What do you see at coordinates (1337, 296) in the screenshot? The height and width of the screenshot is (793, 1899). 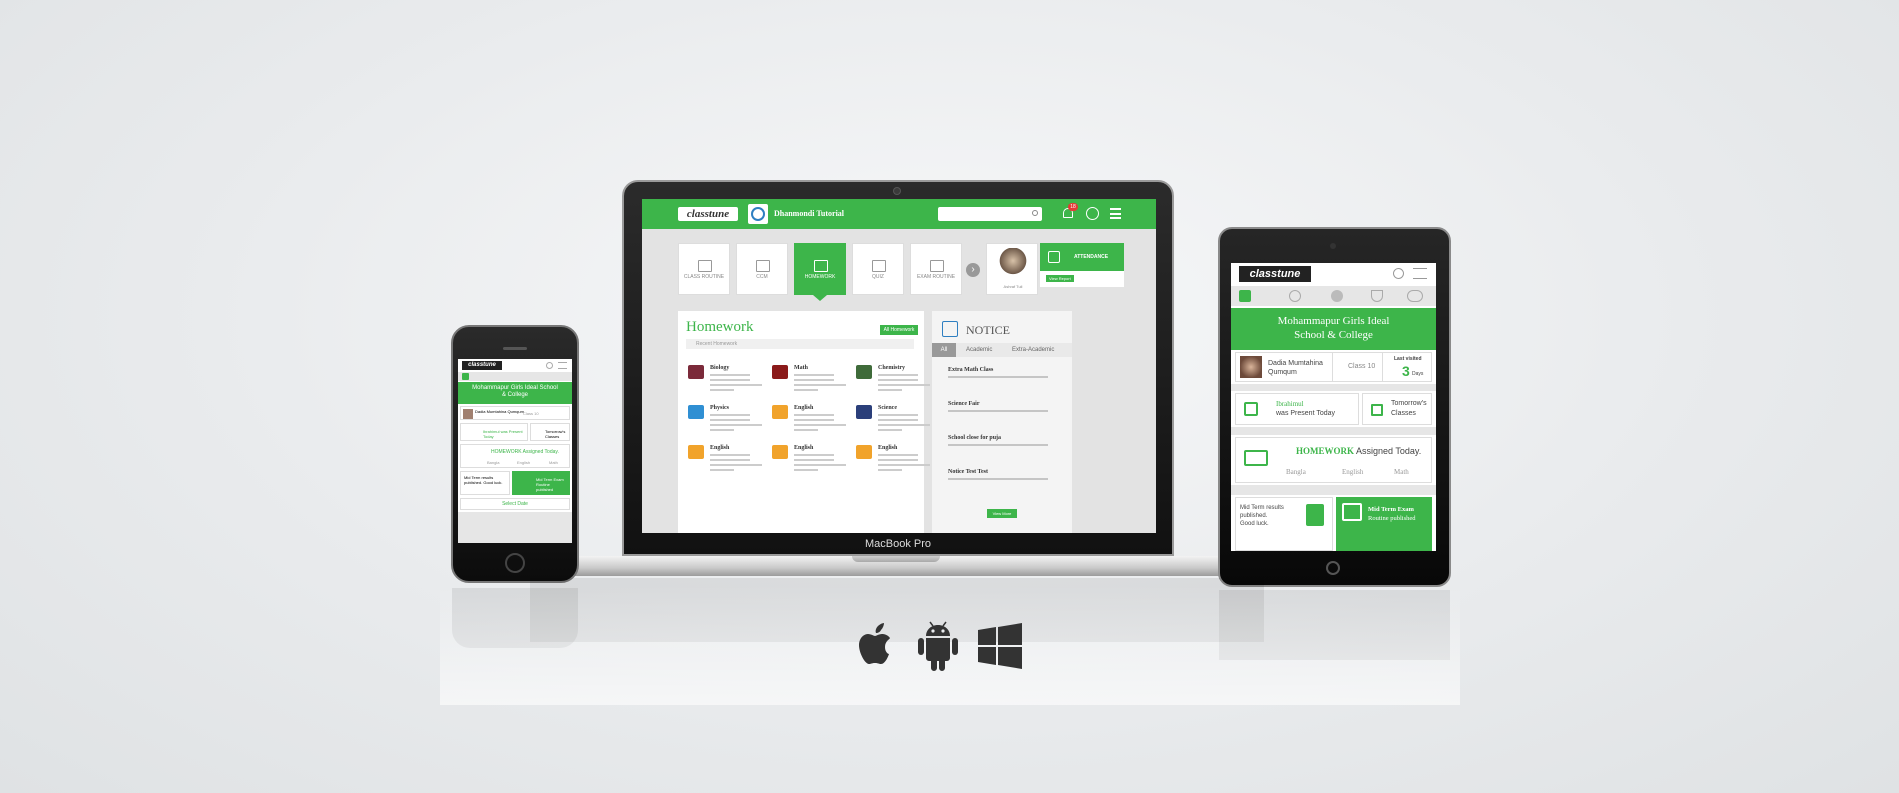 I see `apple-fruit-icon` at bounding box center [1337, 296].